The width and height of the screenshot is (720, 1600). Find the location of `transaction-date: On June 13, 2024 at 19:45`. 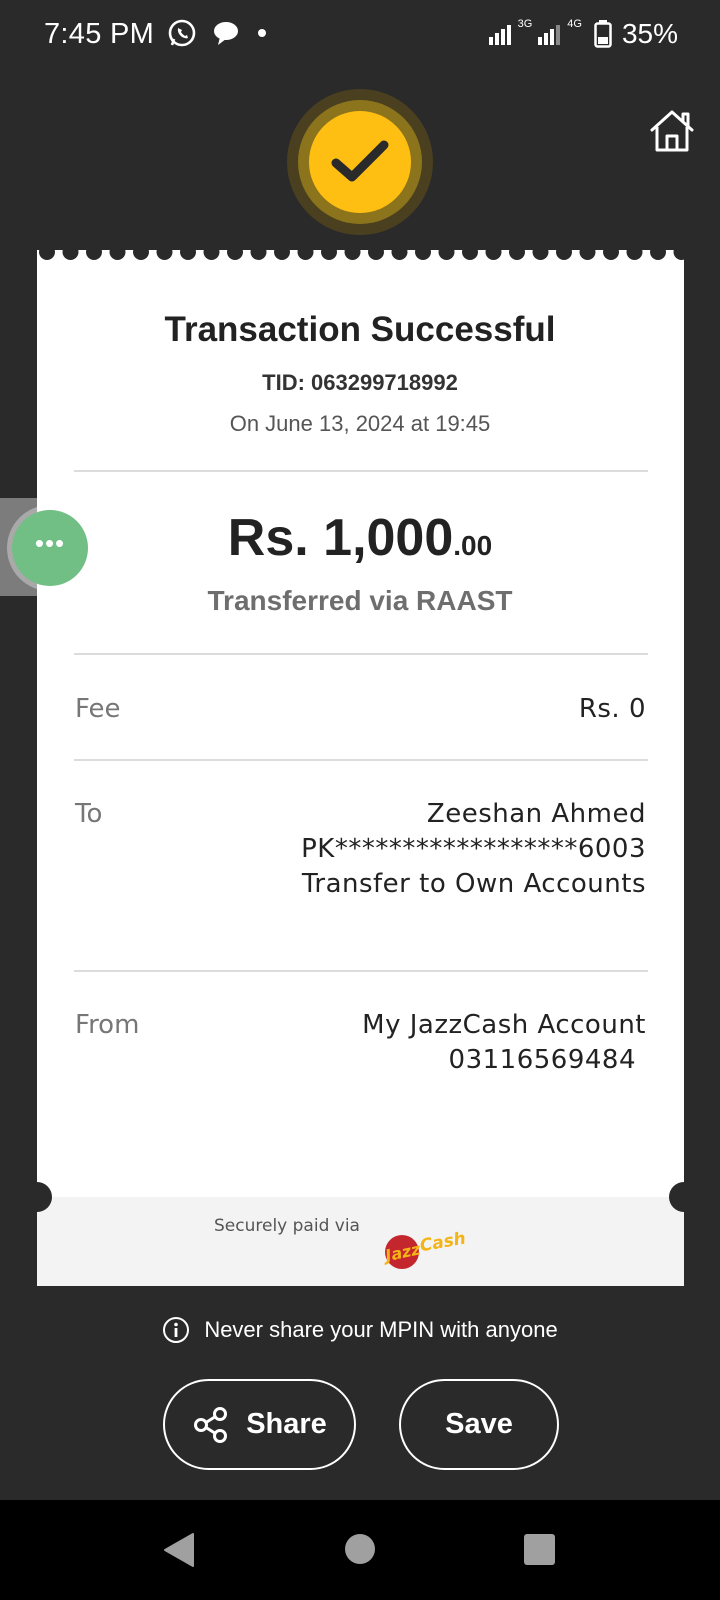

transaction-date: On June 13, 2024 at 19:45 is located at coordinates (360, 423).